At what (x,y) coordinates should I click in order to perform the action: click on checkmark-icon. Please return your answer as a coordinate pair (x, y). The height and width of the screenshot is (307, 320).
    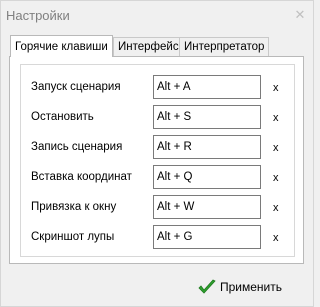
    Looking at the image, I should click on (207, 286).